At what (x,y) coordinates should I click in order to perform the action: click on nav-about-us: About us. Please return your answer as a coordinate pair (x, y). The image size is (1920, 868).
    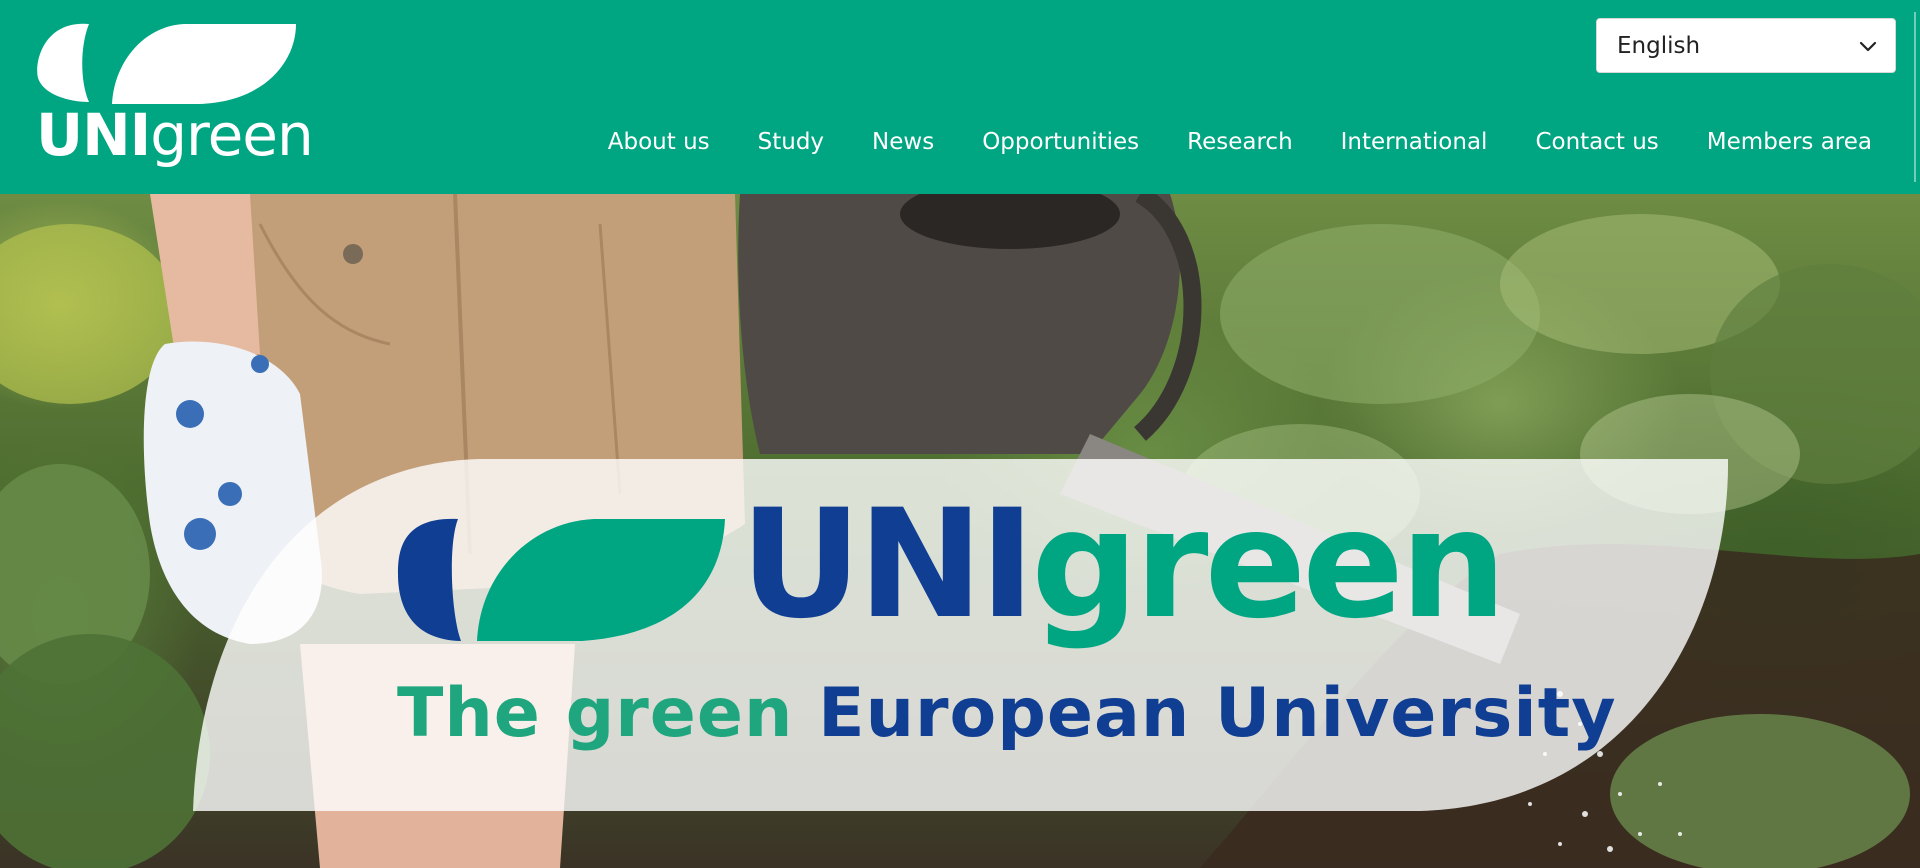
    Looking at the image, I should click on (659, 142).